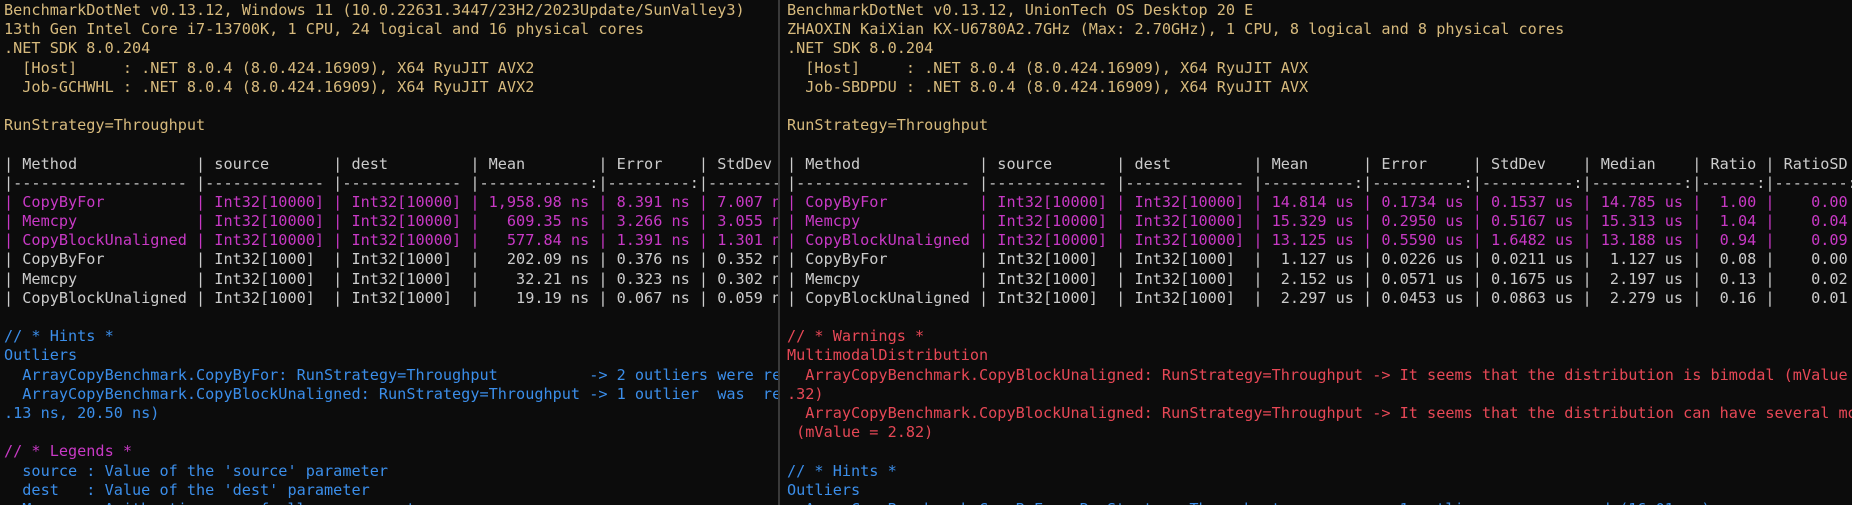 This screenshot has height=505, width=1852. I want to click on terminal-line: // * Warnings *, so click(856, 336).